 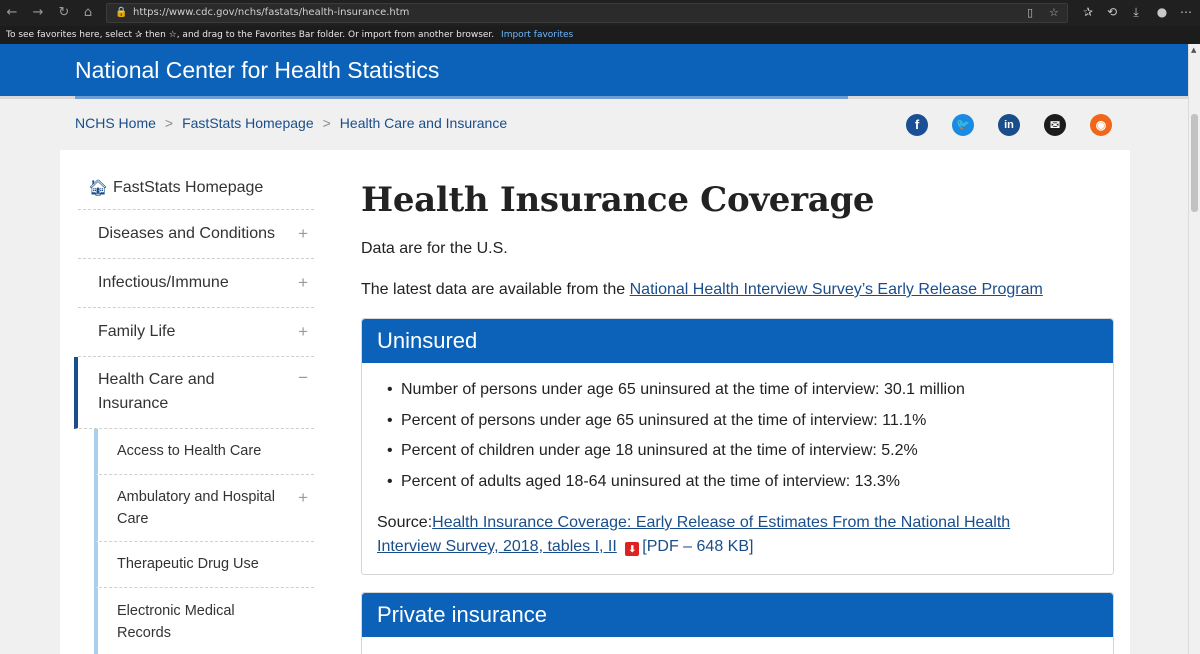 What do you see at coordinates (632, 549) in the screenshot?
I see `pdf-icon: ⬇` at bounding box center [632, 549].